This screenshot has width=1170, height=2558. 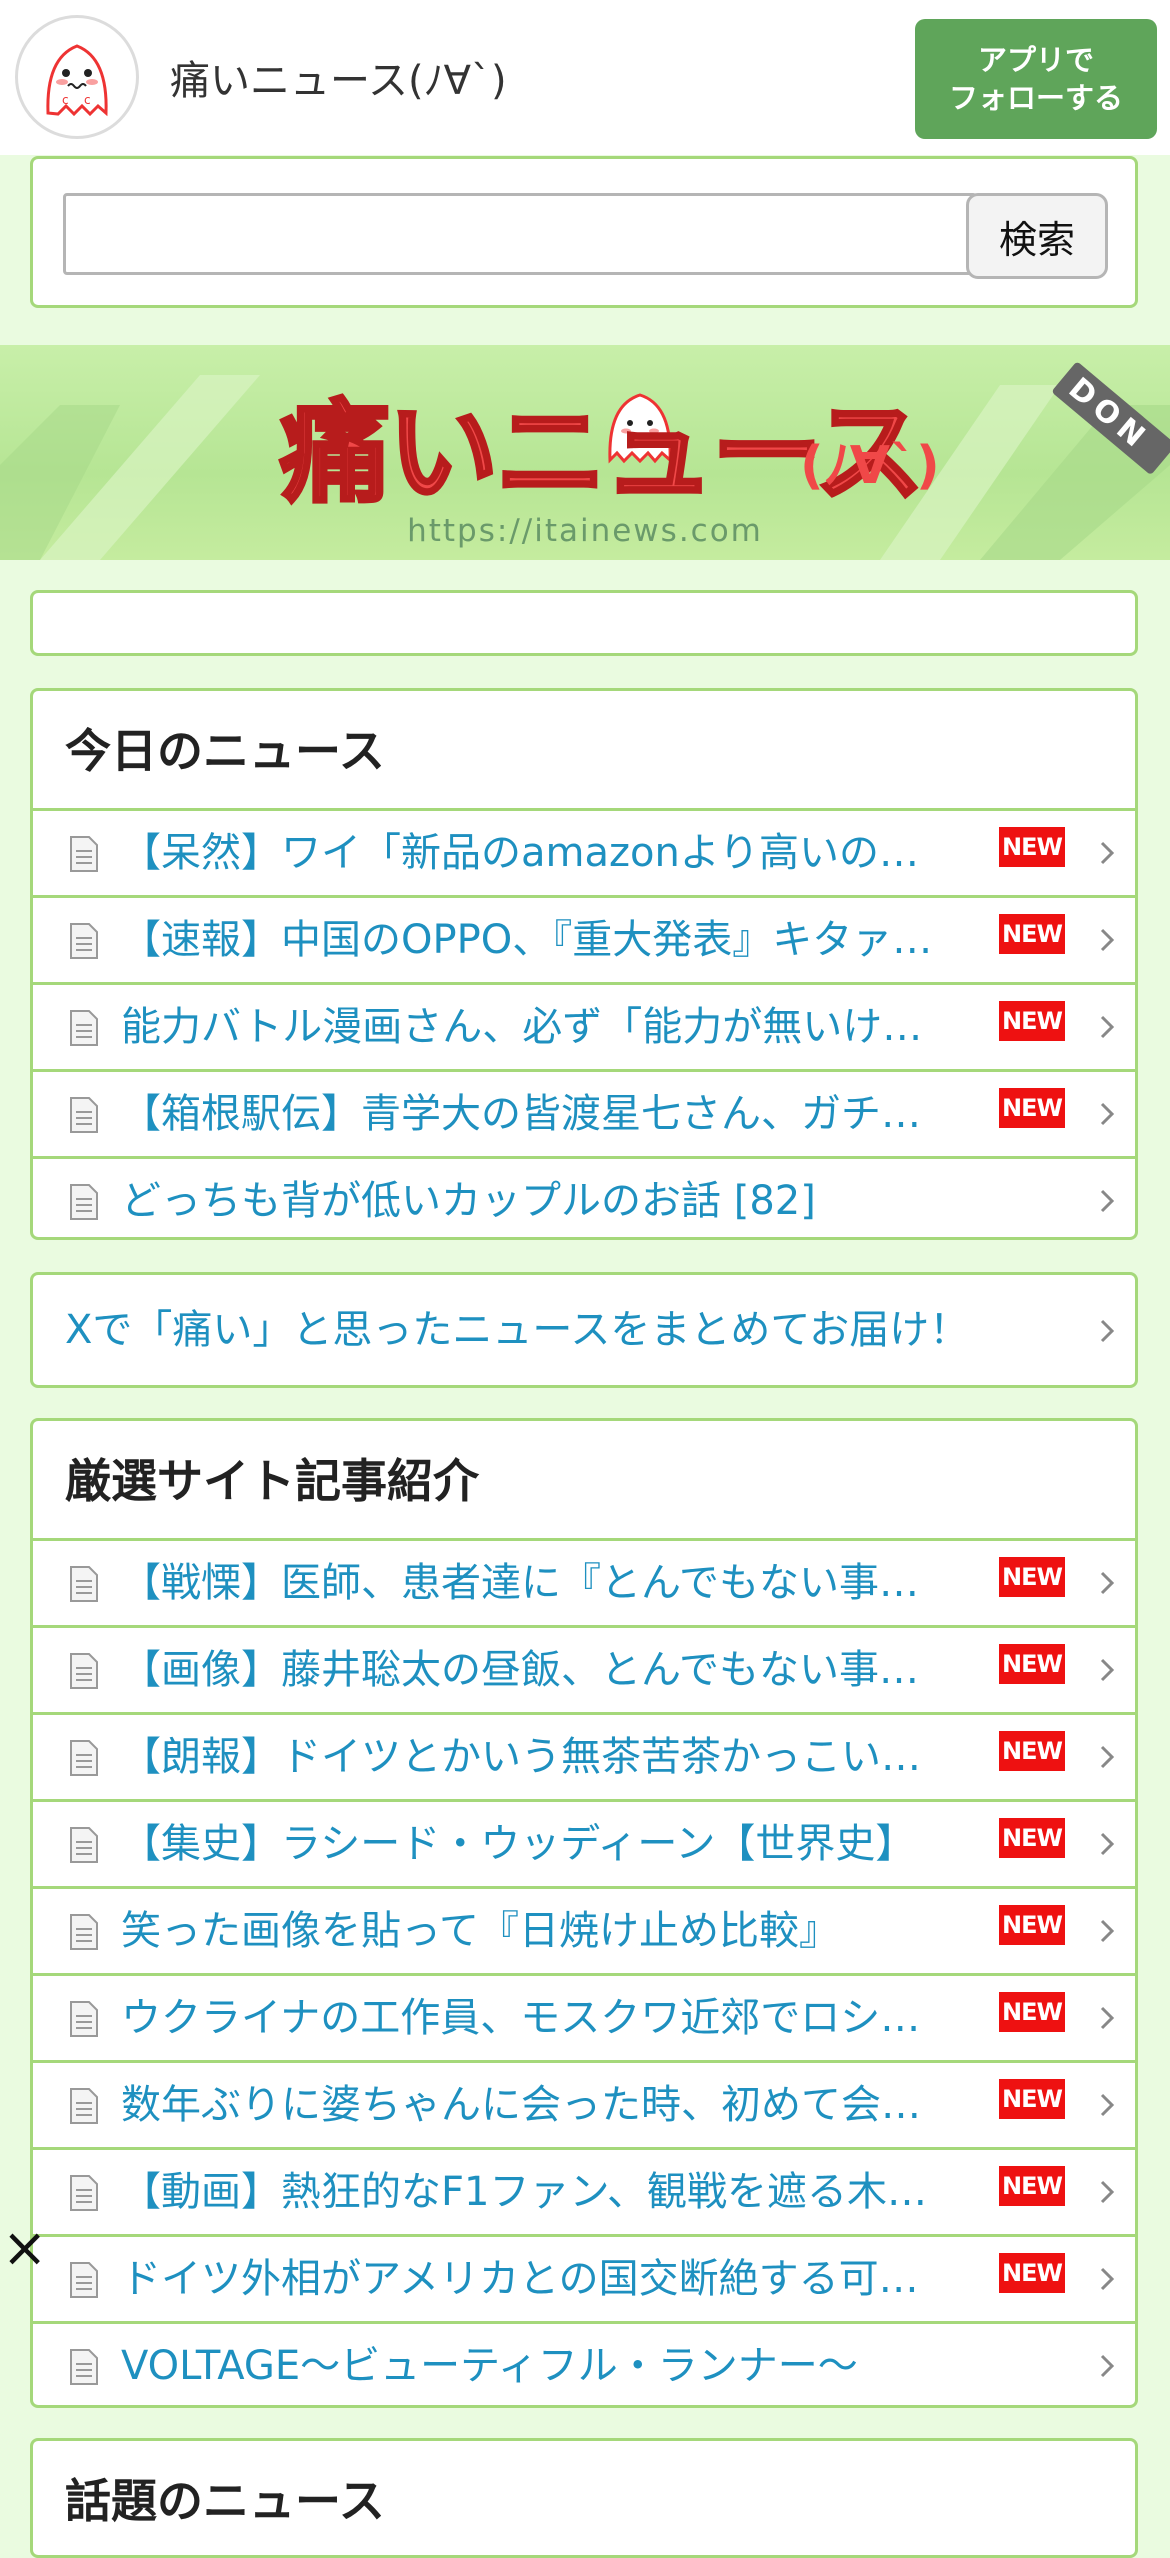 I want to click on news-list-item: 【集史】ラシード・ウッディーン【世界史】 NEW, so click(x=584, y=1842).